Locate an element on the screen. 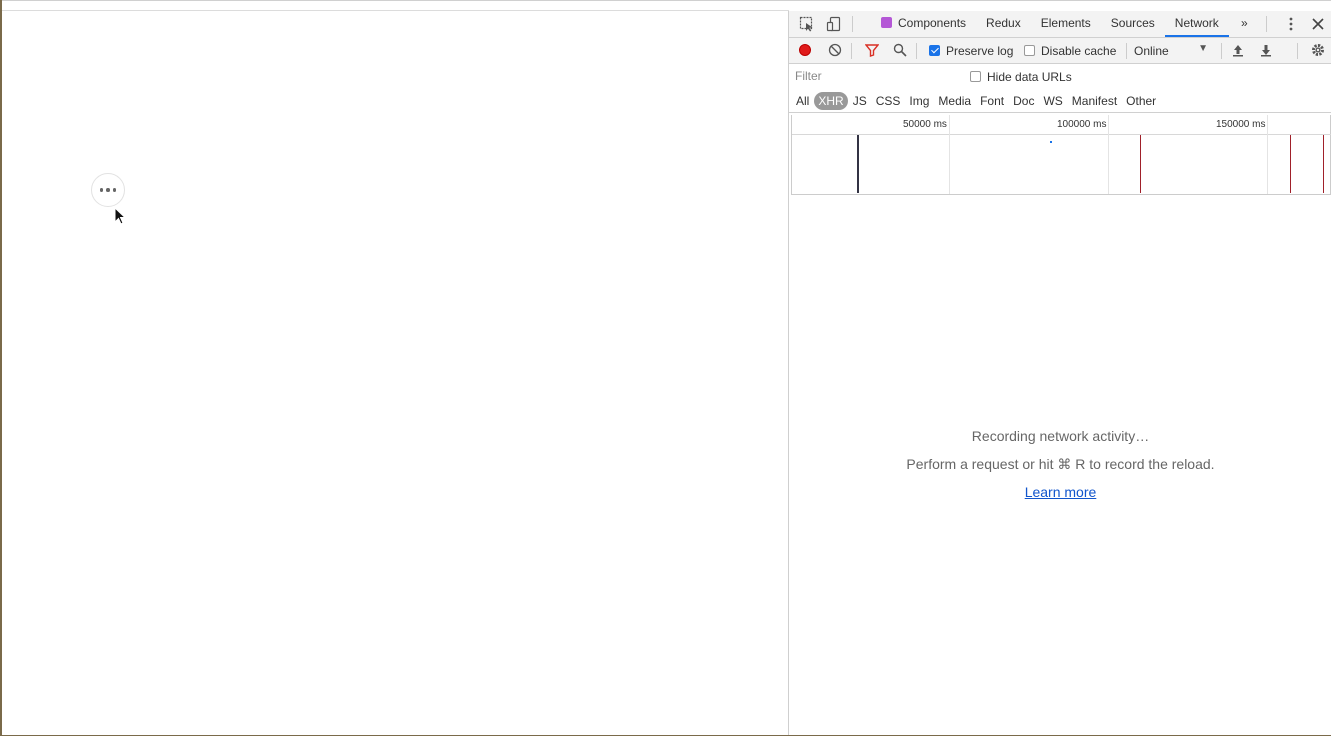 Image resolution: width=1331 pixels, height=736 pixels. filter-input is located at coordinates (875, 76).